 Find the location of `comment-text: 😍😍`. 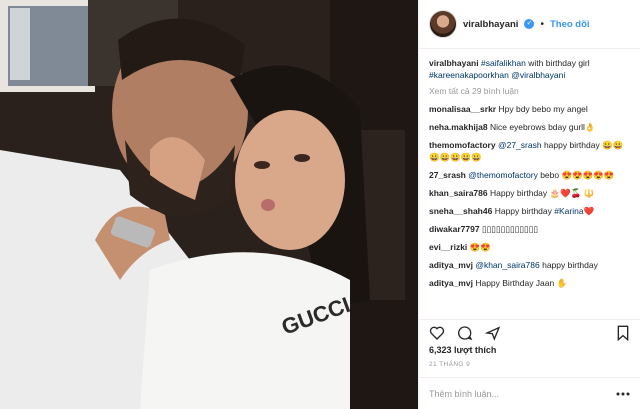

comment-text: 😍😍 is located at coordinates (480, 247).